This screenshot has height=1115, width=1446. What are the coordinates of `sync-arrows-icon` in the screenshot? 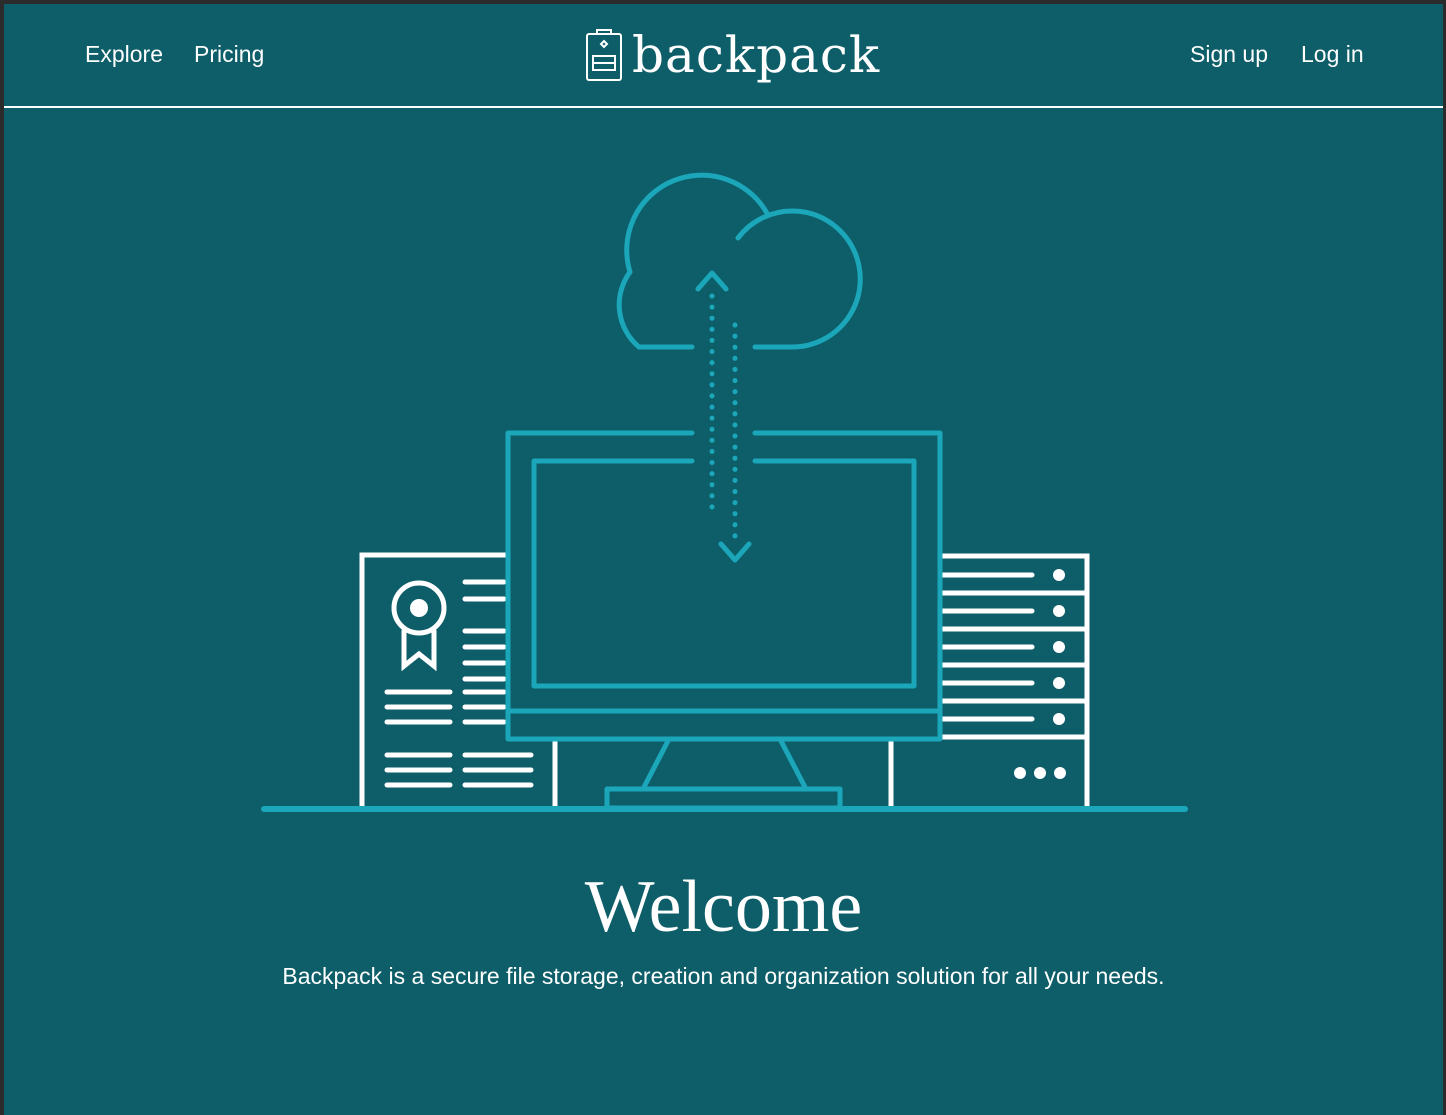 It's located at (723, 416).